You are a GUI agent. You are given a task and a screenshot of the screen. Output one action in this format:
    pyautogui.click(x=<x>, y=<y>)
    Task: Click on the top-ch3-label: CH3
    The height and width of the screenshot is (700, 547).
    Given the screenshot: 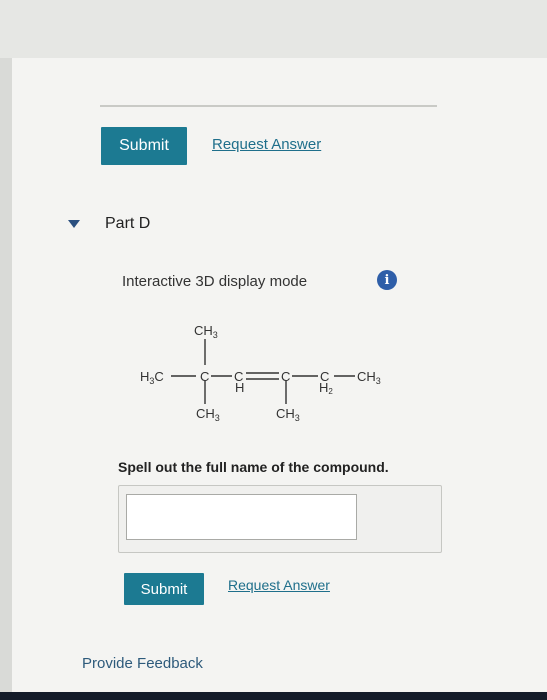 What is the action you would take?
    pyautogui.click(x=206, y=331)
    